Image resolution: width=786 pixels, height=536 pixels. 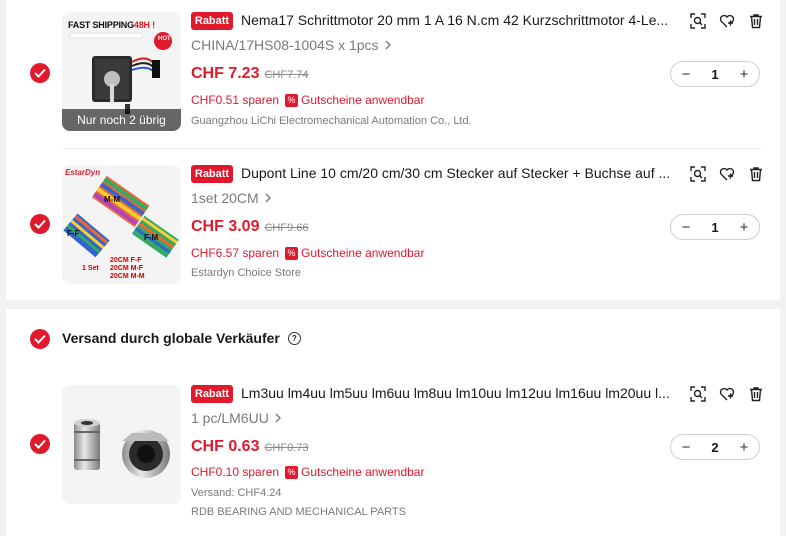 What do you see at coordinates (286, 75) in the screenshot?
I see `original-price: CHF7.74` at bounding box center [286, 75].